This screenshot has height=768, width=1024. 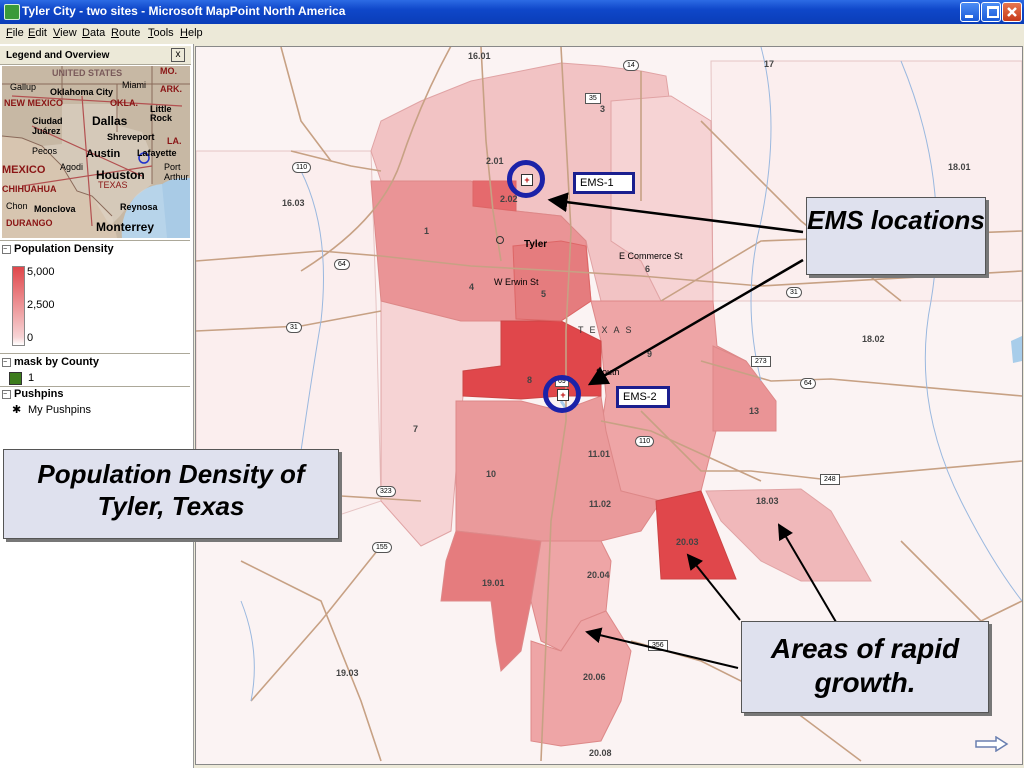 I want to click on highway-shield: 14, so click(x=631, y=65).